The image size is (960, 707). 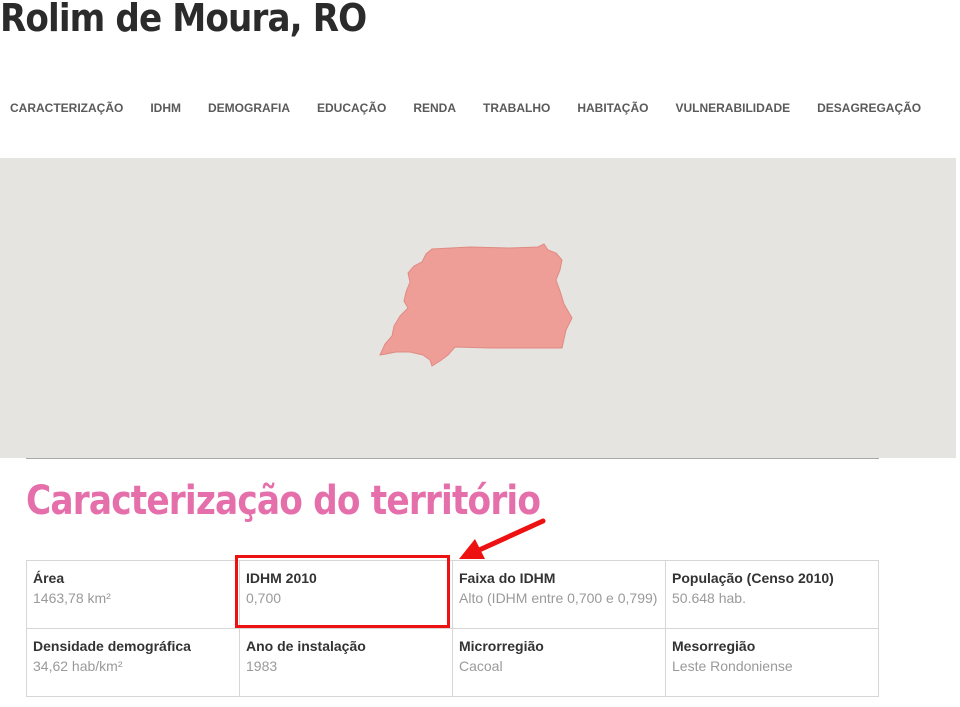 I want to click on nav-item-renda: RENDA, so click(x=434, y=108).